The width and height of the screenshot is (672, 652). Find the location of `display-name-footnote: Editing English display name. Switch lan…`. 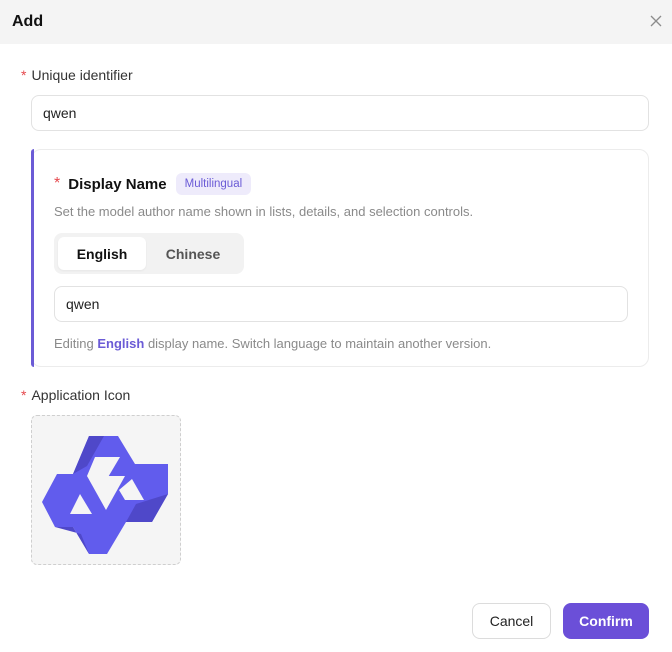

display-name-footnote: Editing English display name. Switch lan… is located at coordinates (272, 343).